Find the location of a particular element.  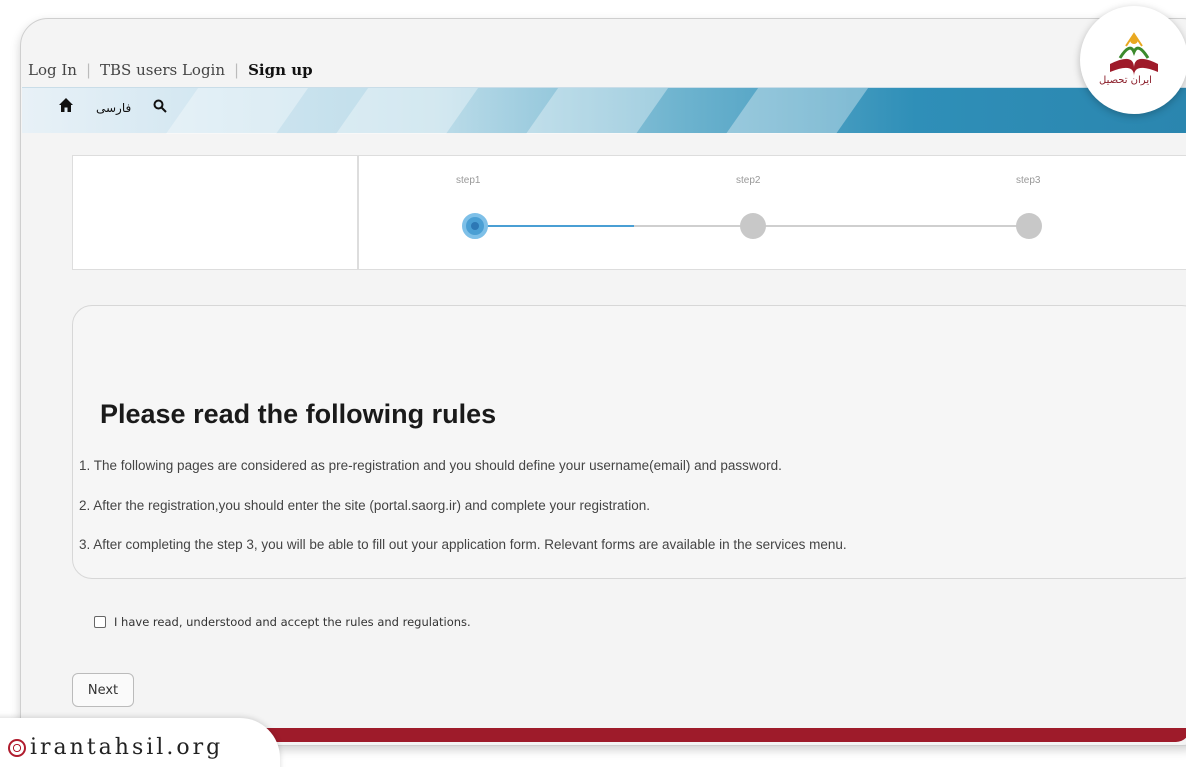

step-progress-line is located at coordinates (560, 226).